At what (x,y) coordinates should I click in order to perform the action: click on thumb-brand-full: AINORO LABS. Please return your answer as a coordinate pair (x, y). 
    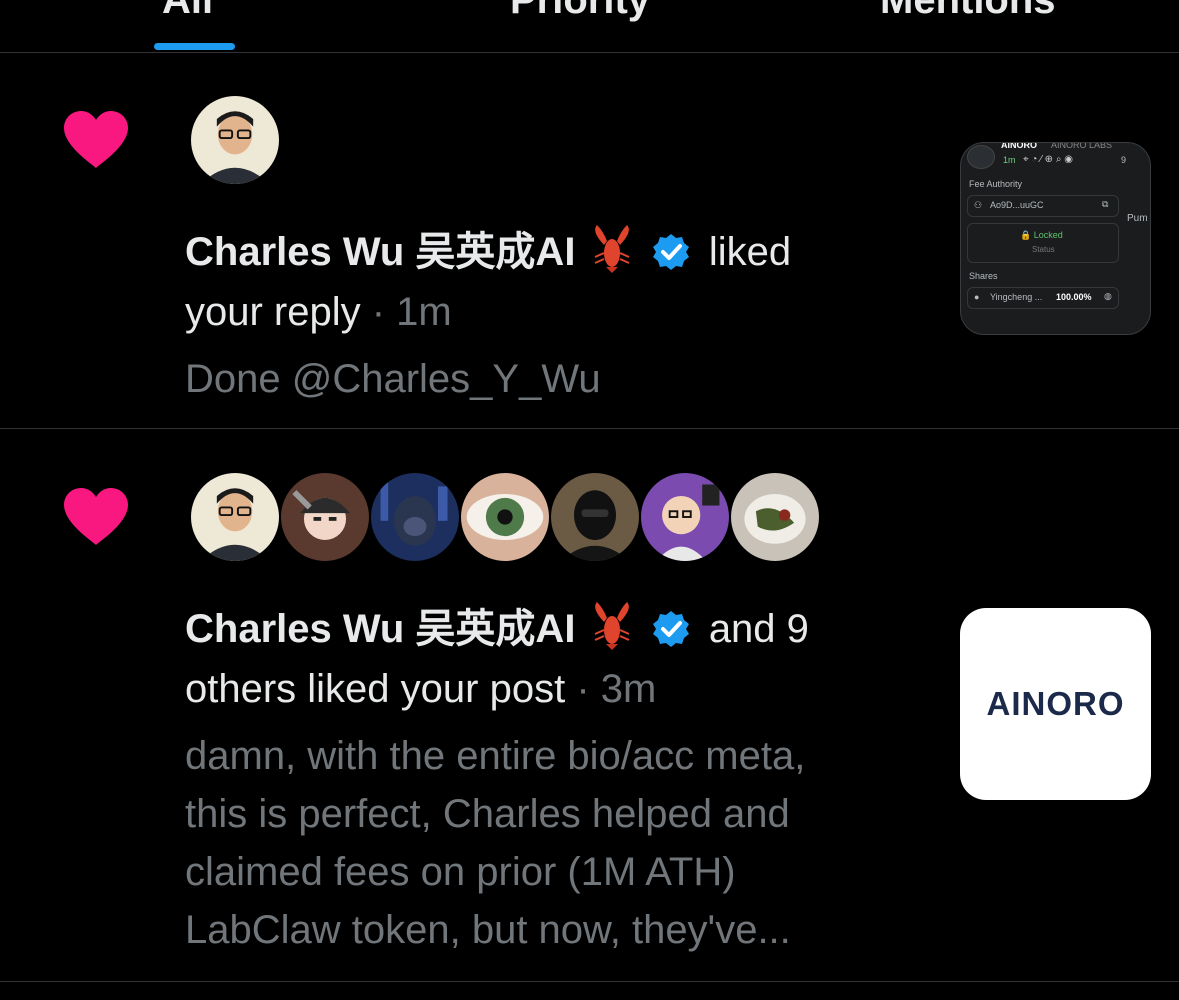
    Looking at the image, I should click on (1082, 146).